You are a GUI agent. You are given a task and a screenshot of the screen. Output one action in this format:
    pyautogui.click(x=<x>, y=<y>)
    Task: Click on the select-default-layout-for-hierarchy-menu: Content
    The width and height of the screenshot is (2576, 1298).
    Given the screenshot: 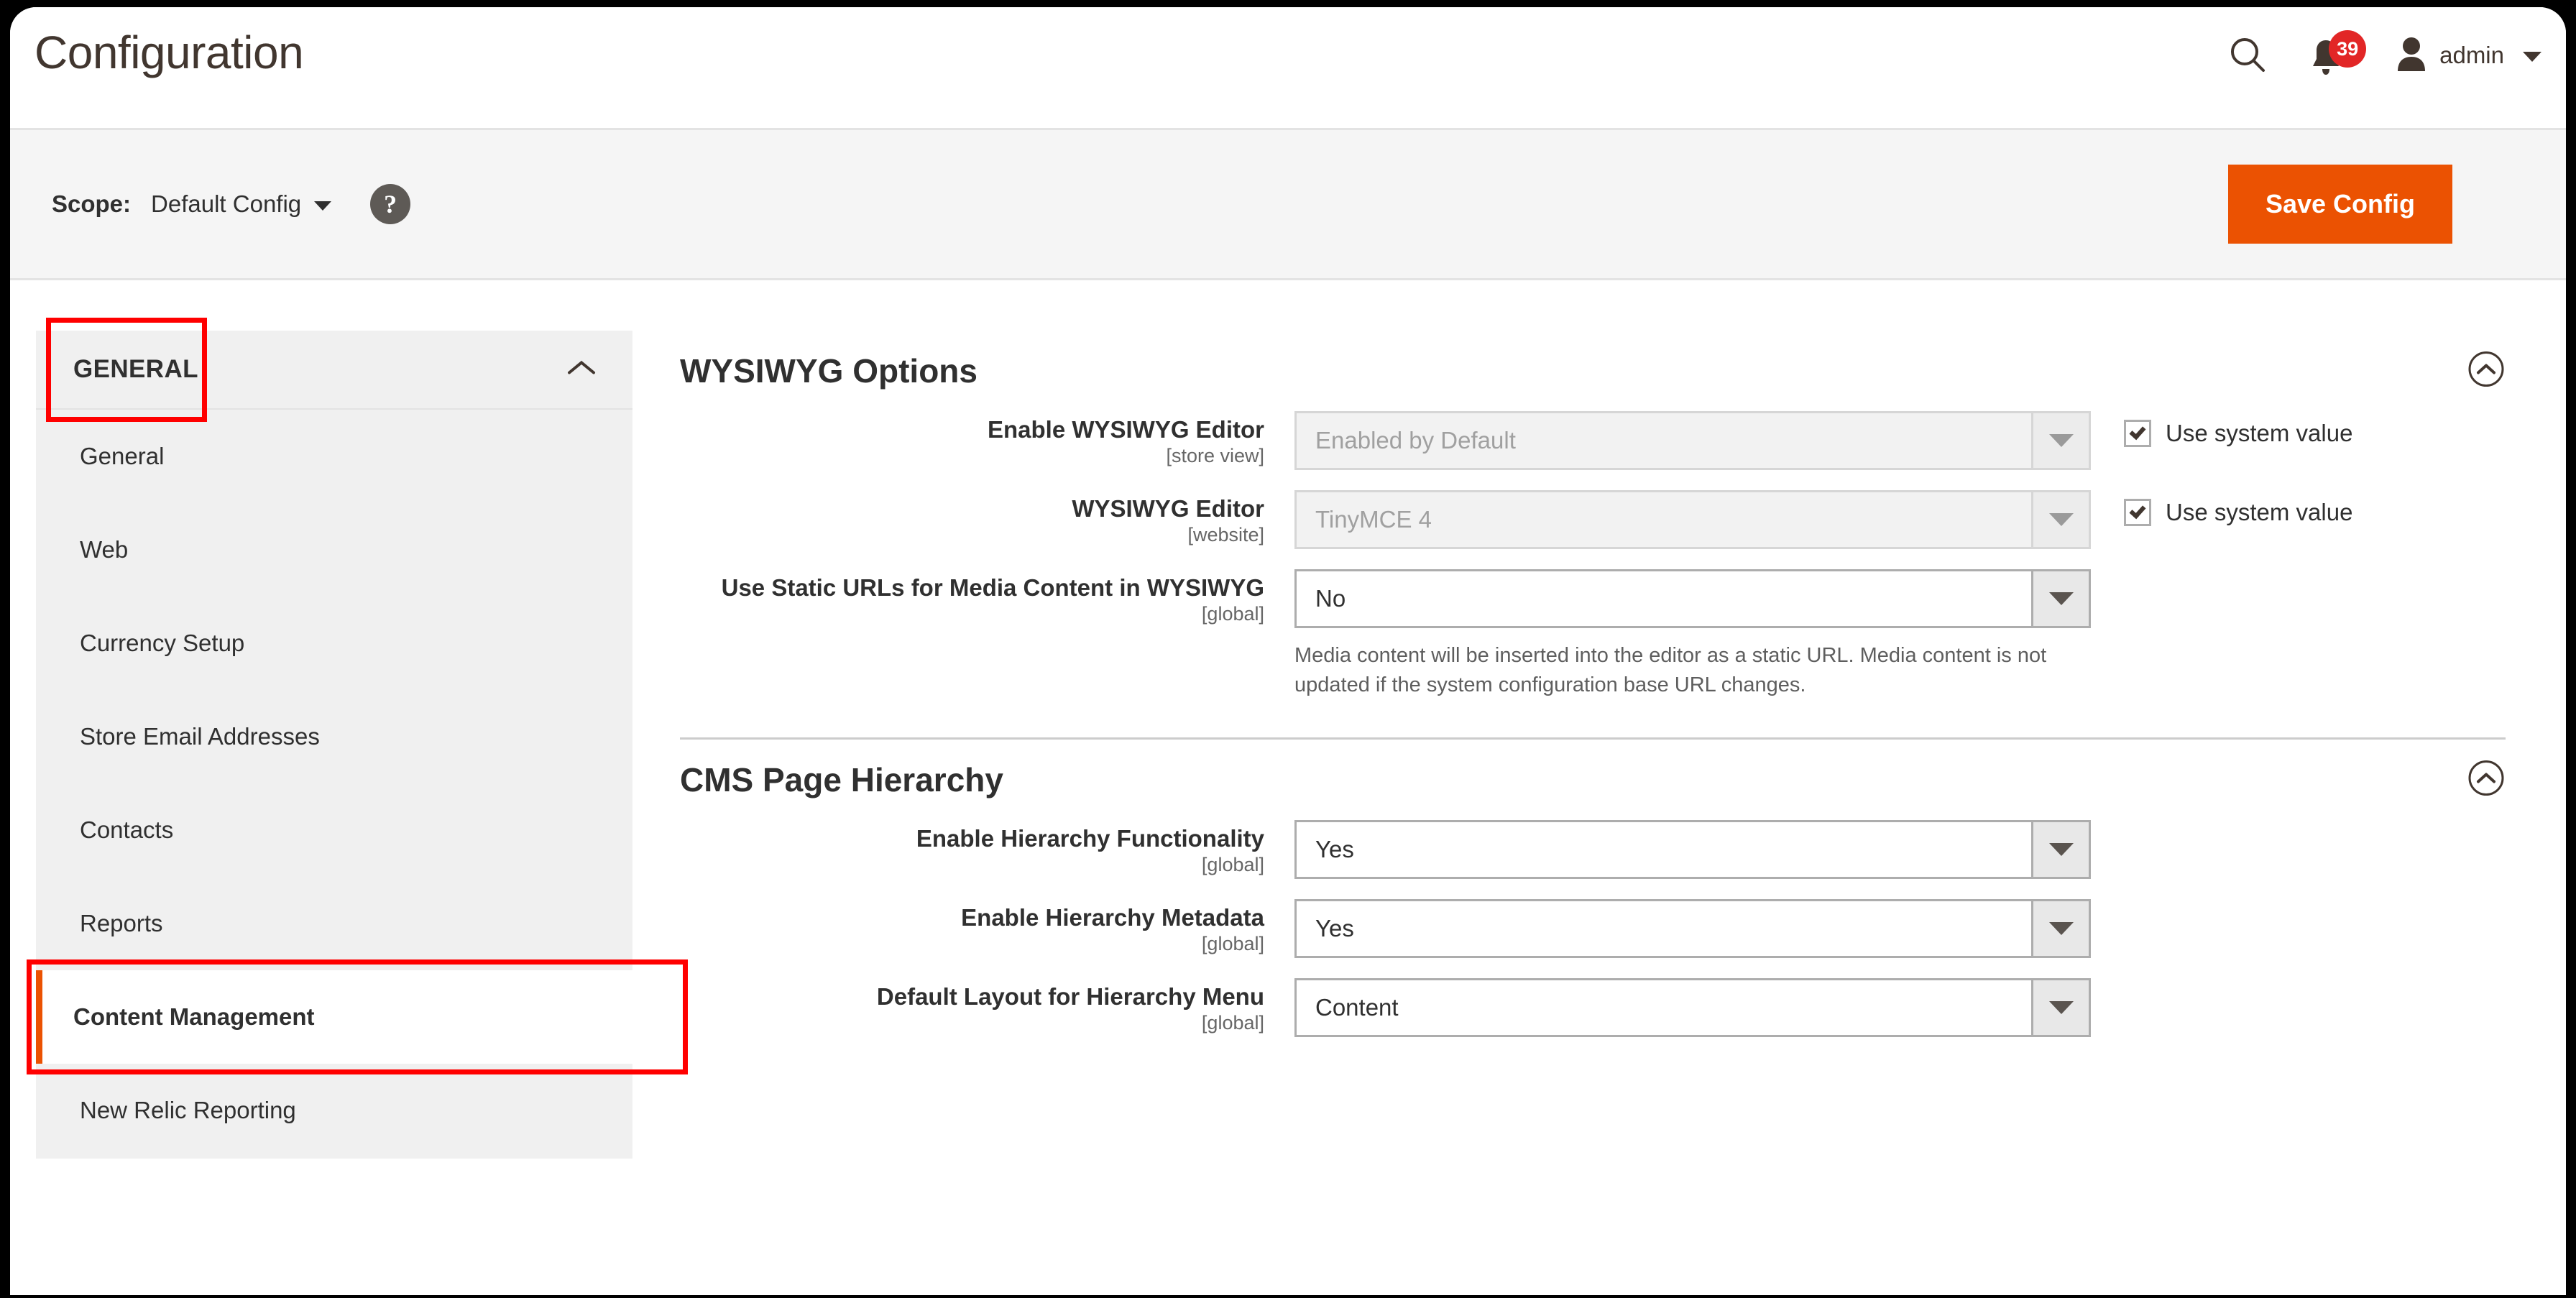 What is the action you would take?
    pyautogui.click(x=1692, y=1008)
    